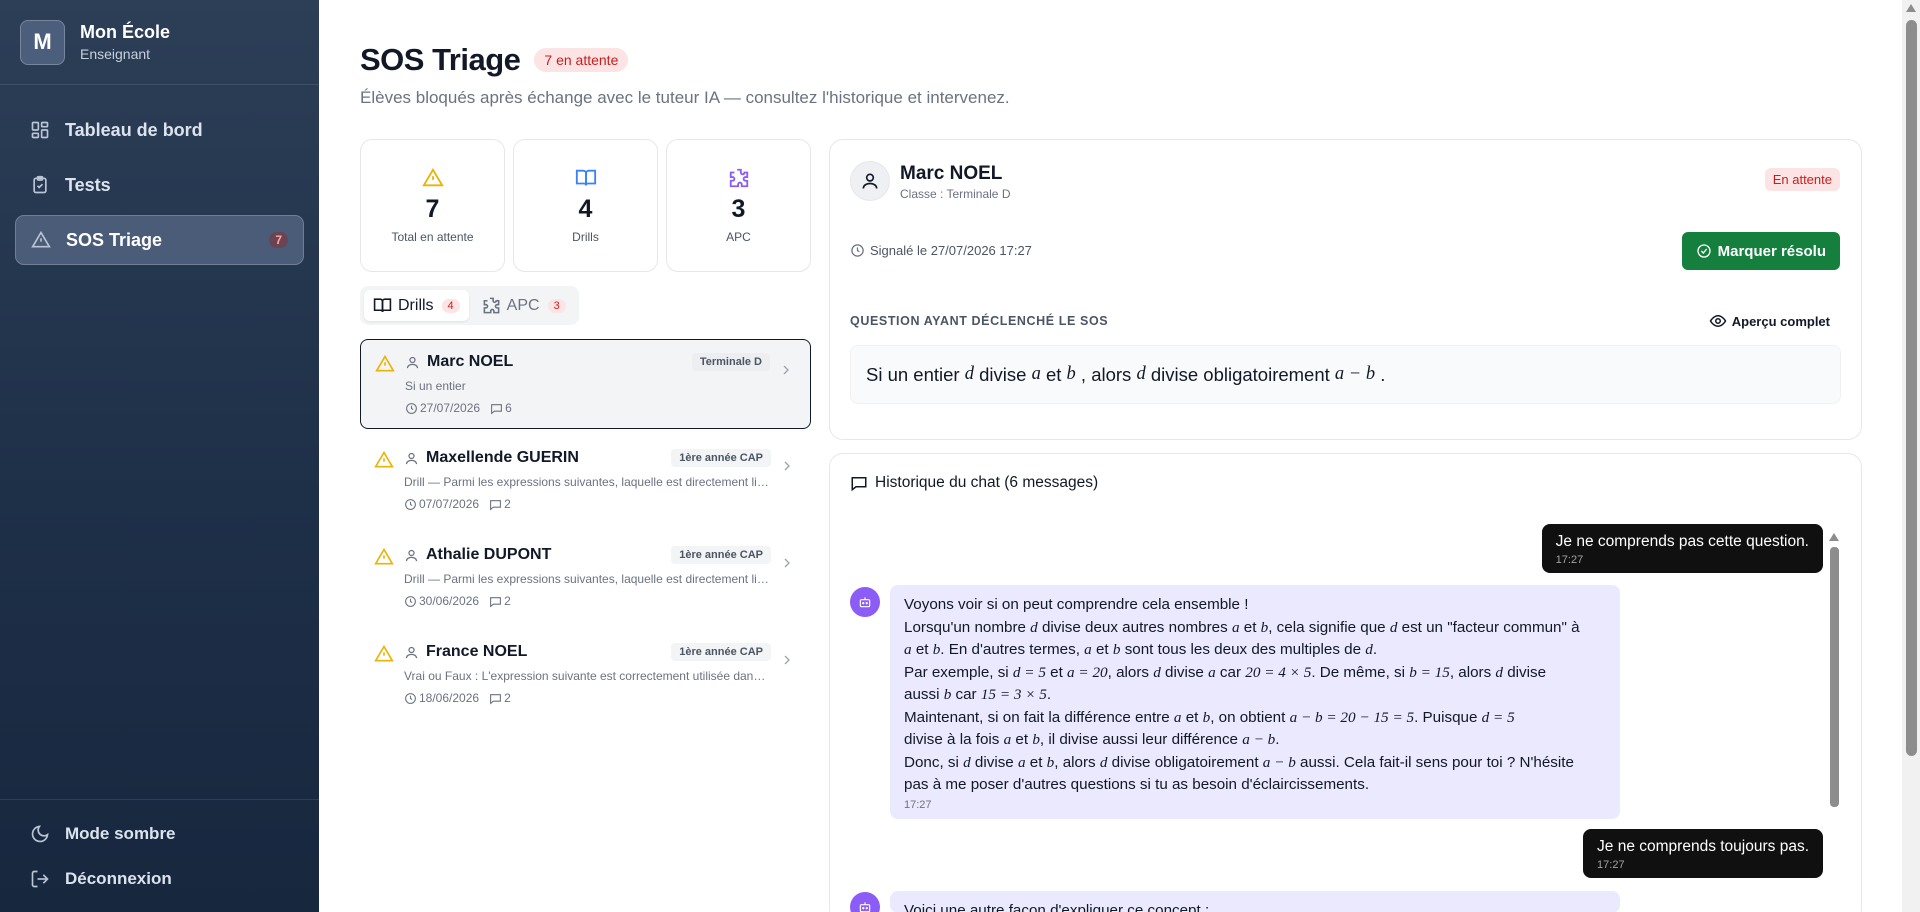 The width and height of the screenshot is (1920, 912). I want to click on moon-icon, so click(40, 834).